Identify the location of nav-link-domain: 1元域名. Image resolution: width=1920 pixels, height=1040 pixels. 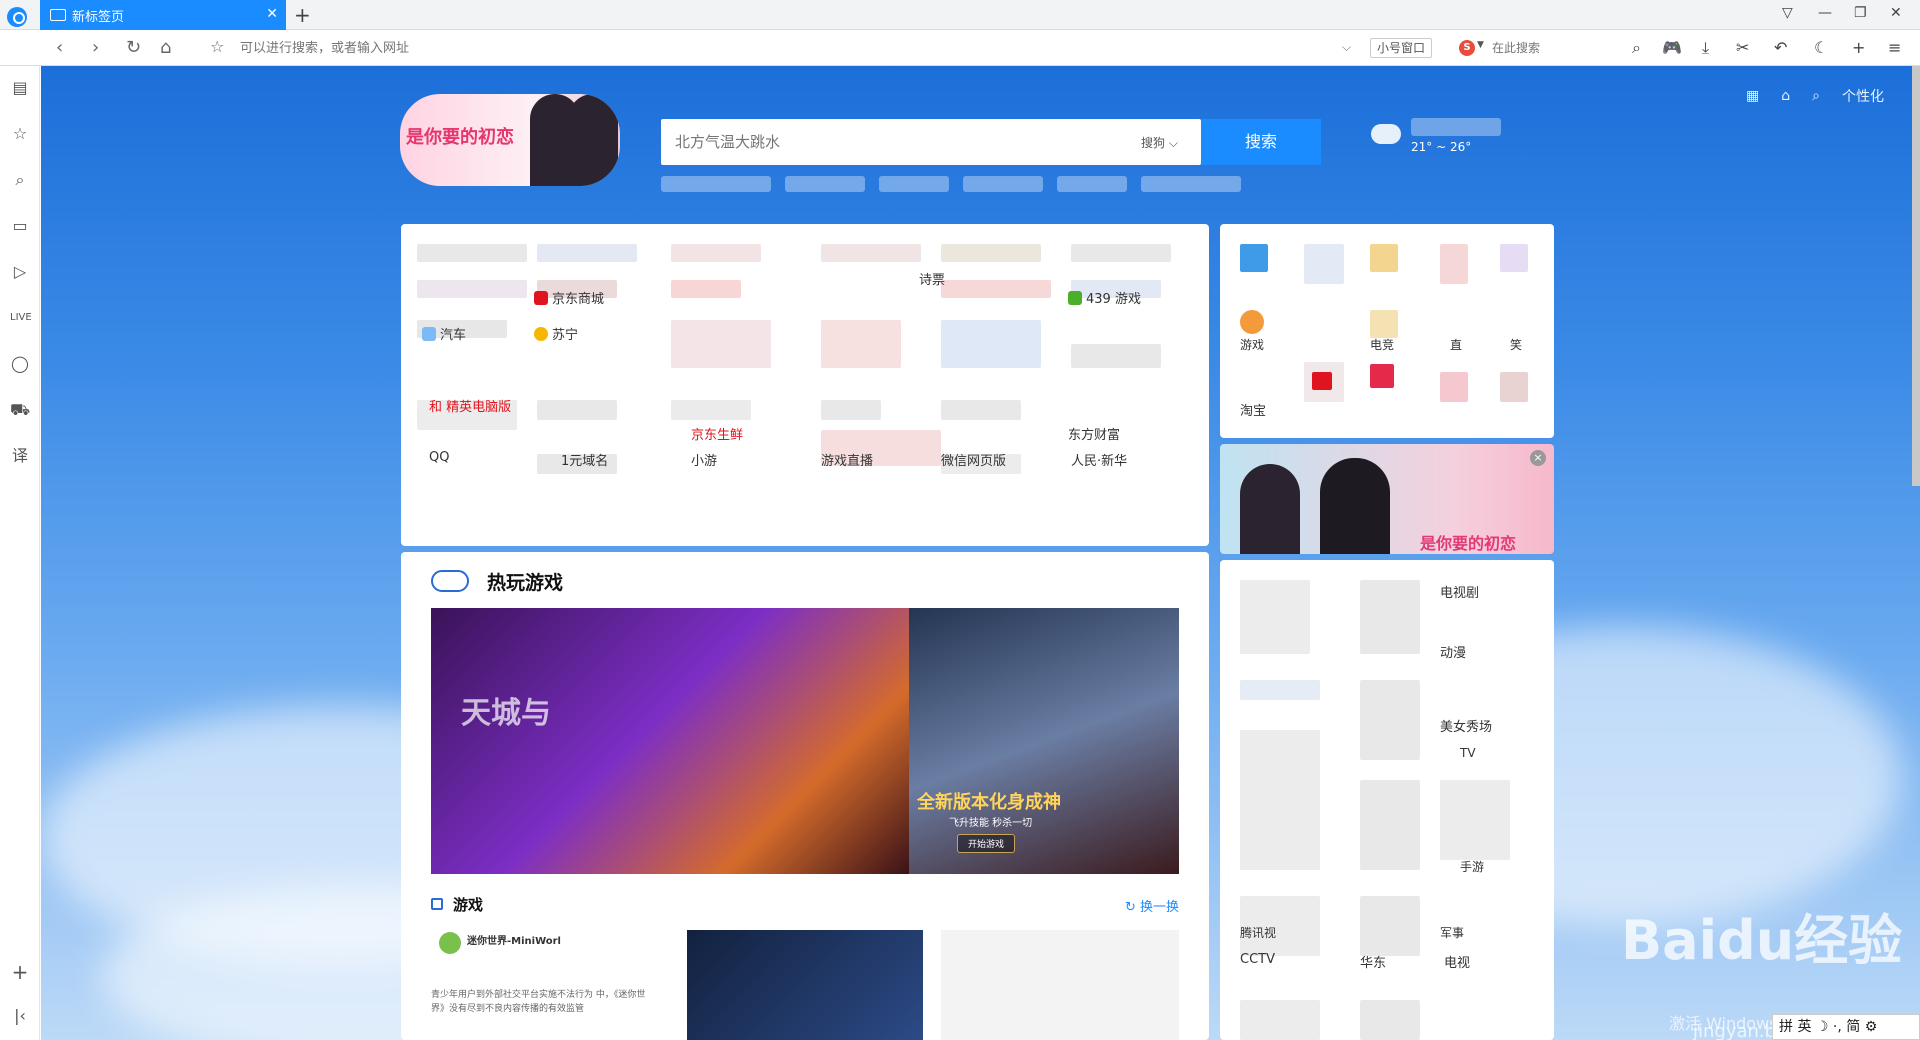
(584, 459).